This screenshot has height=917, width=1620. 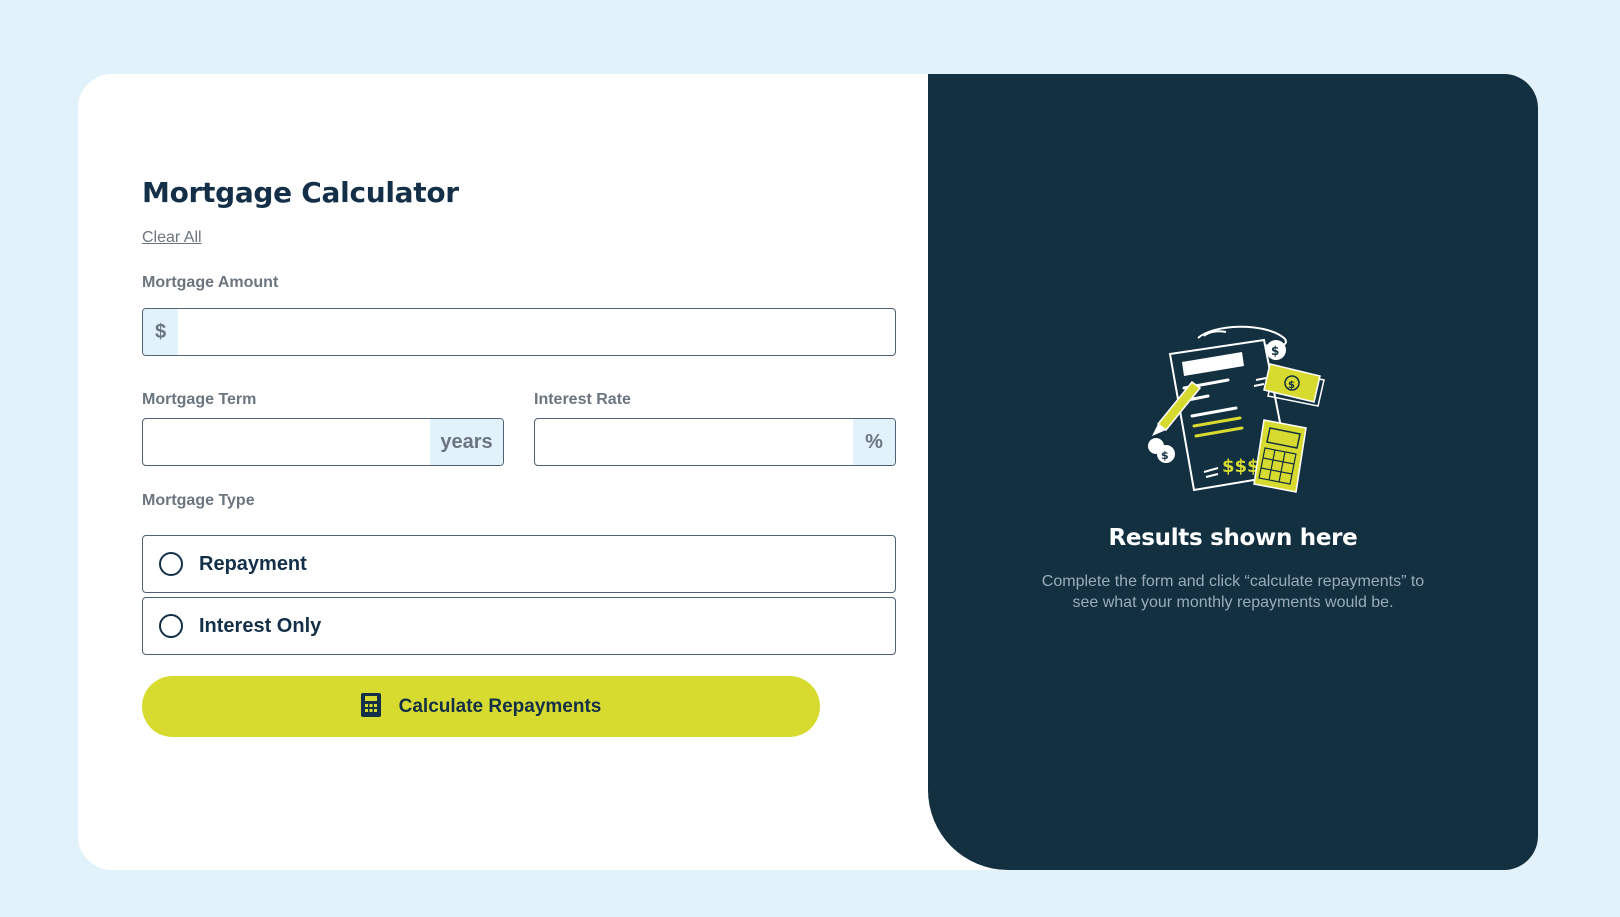 What do you see at coordinates (253, 563) in the screenshot?
I see `radio-label-repayment: Repayment` at bounding box center [253, 563].